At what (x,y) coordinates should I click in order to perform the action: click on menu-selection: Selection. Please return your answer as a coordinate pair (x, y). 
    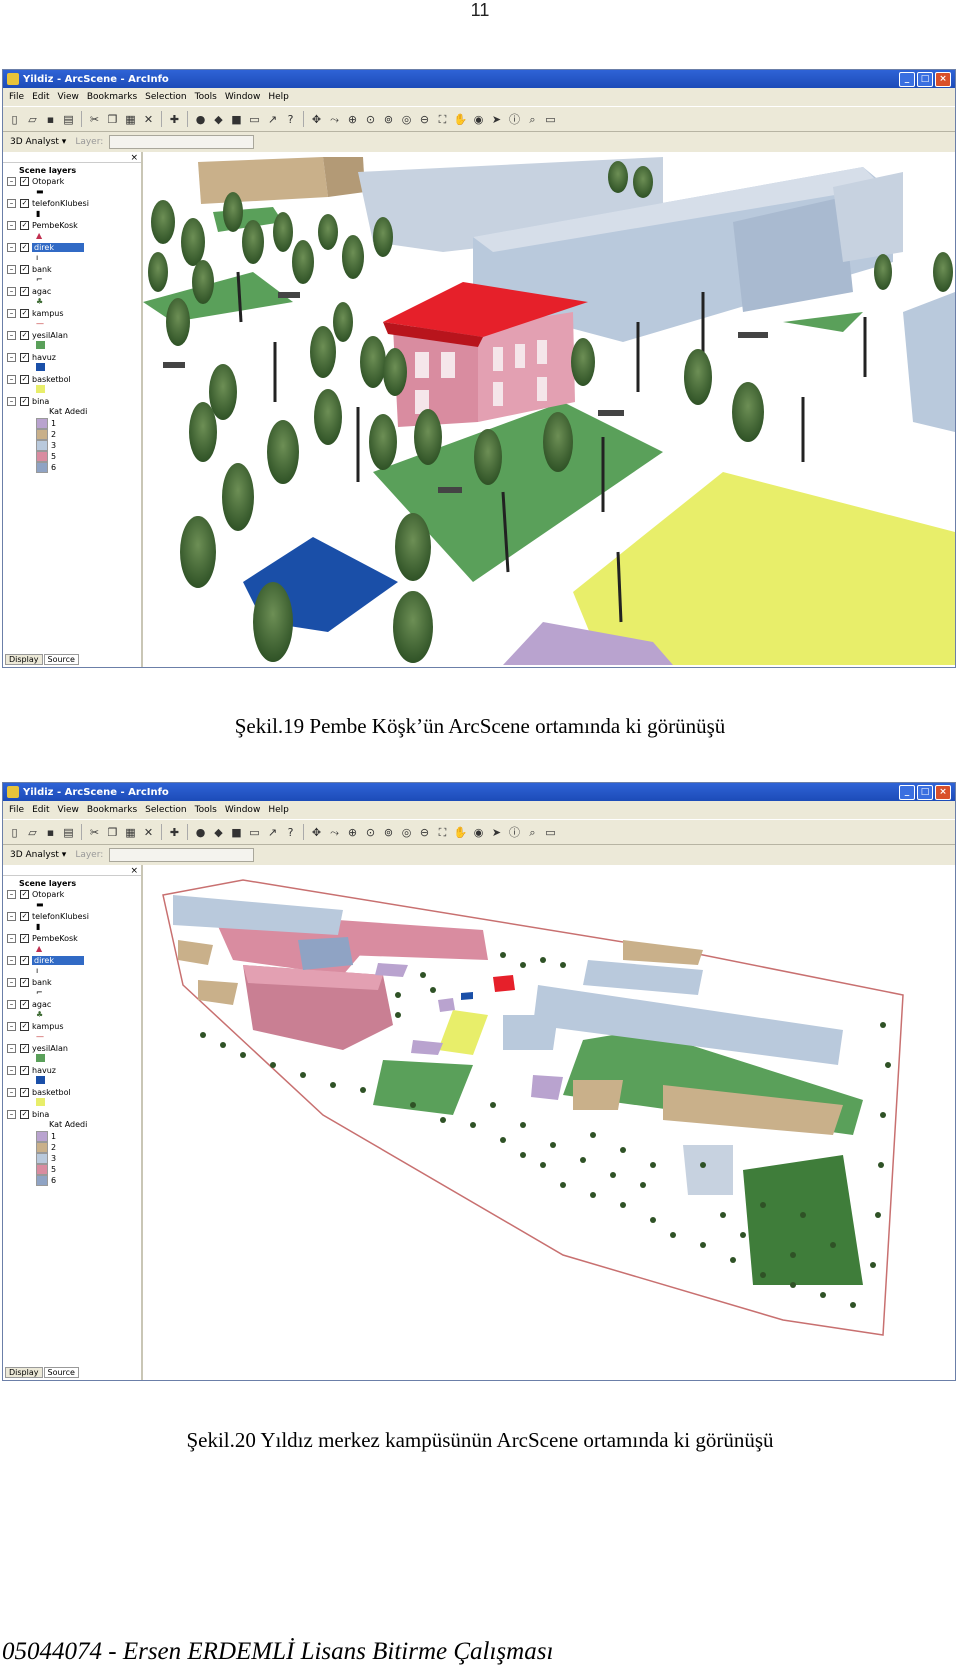
    Looking at the image, I should click on (165, 97).